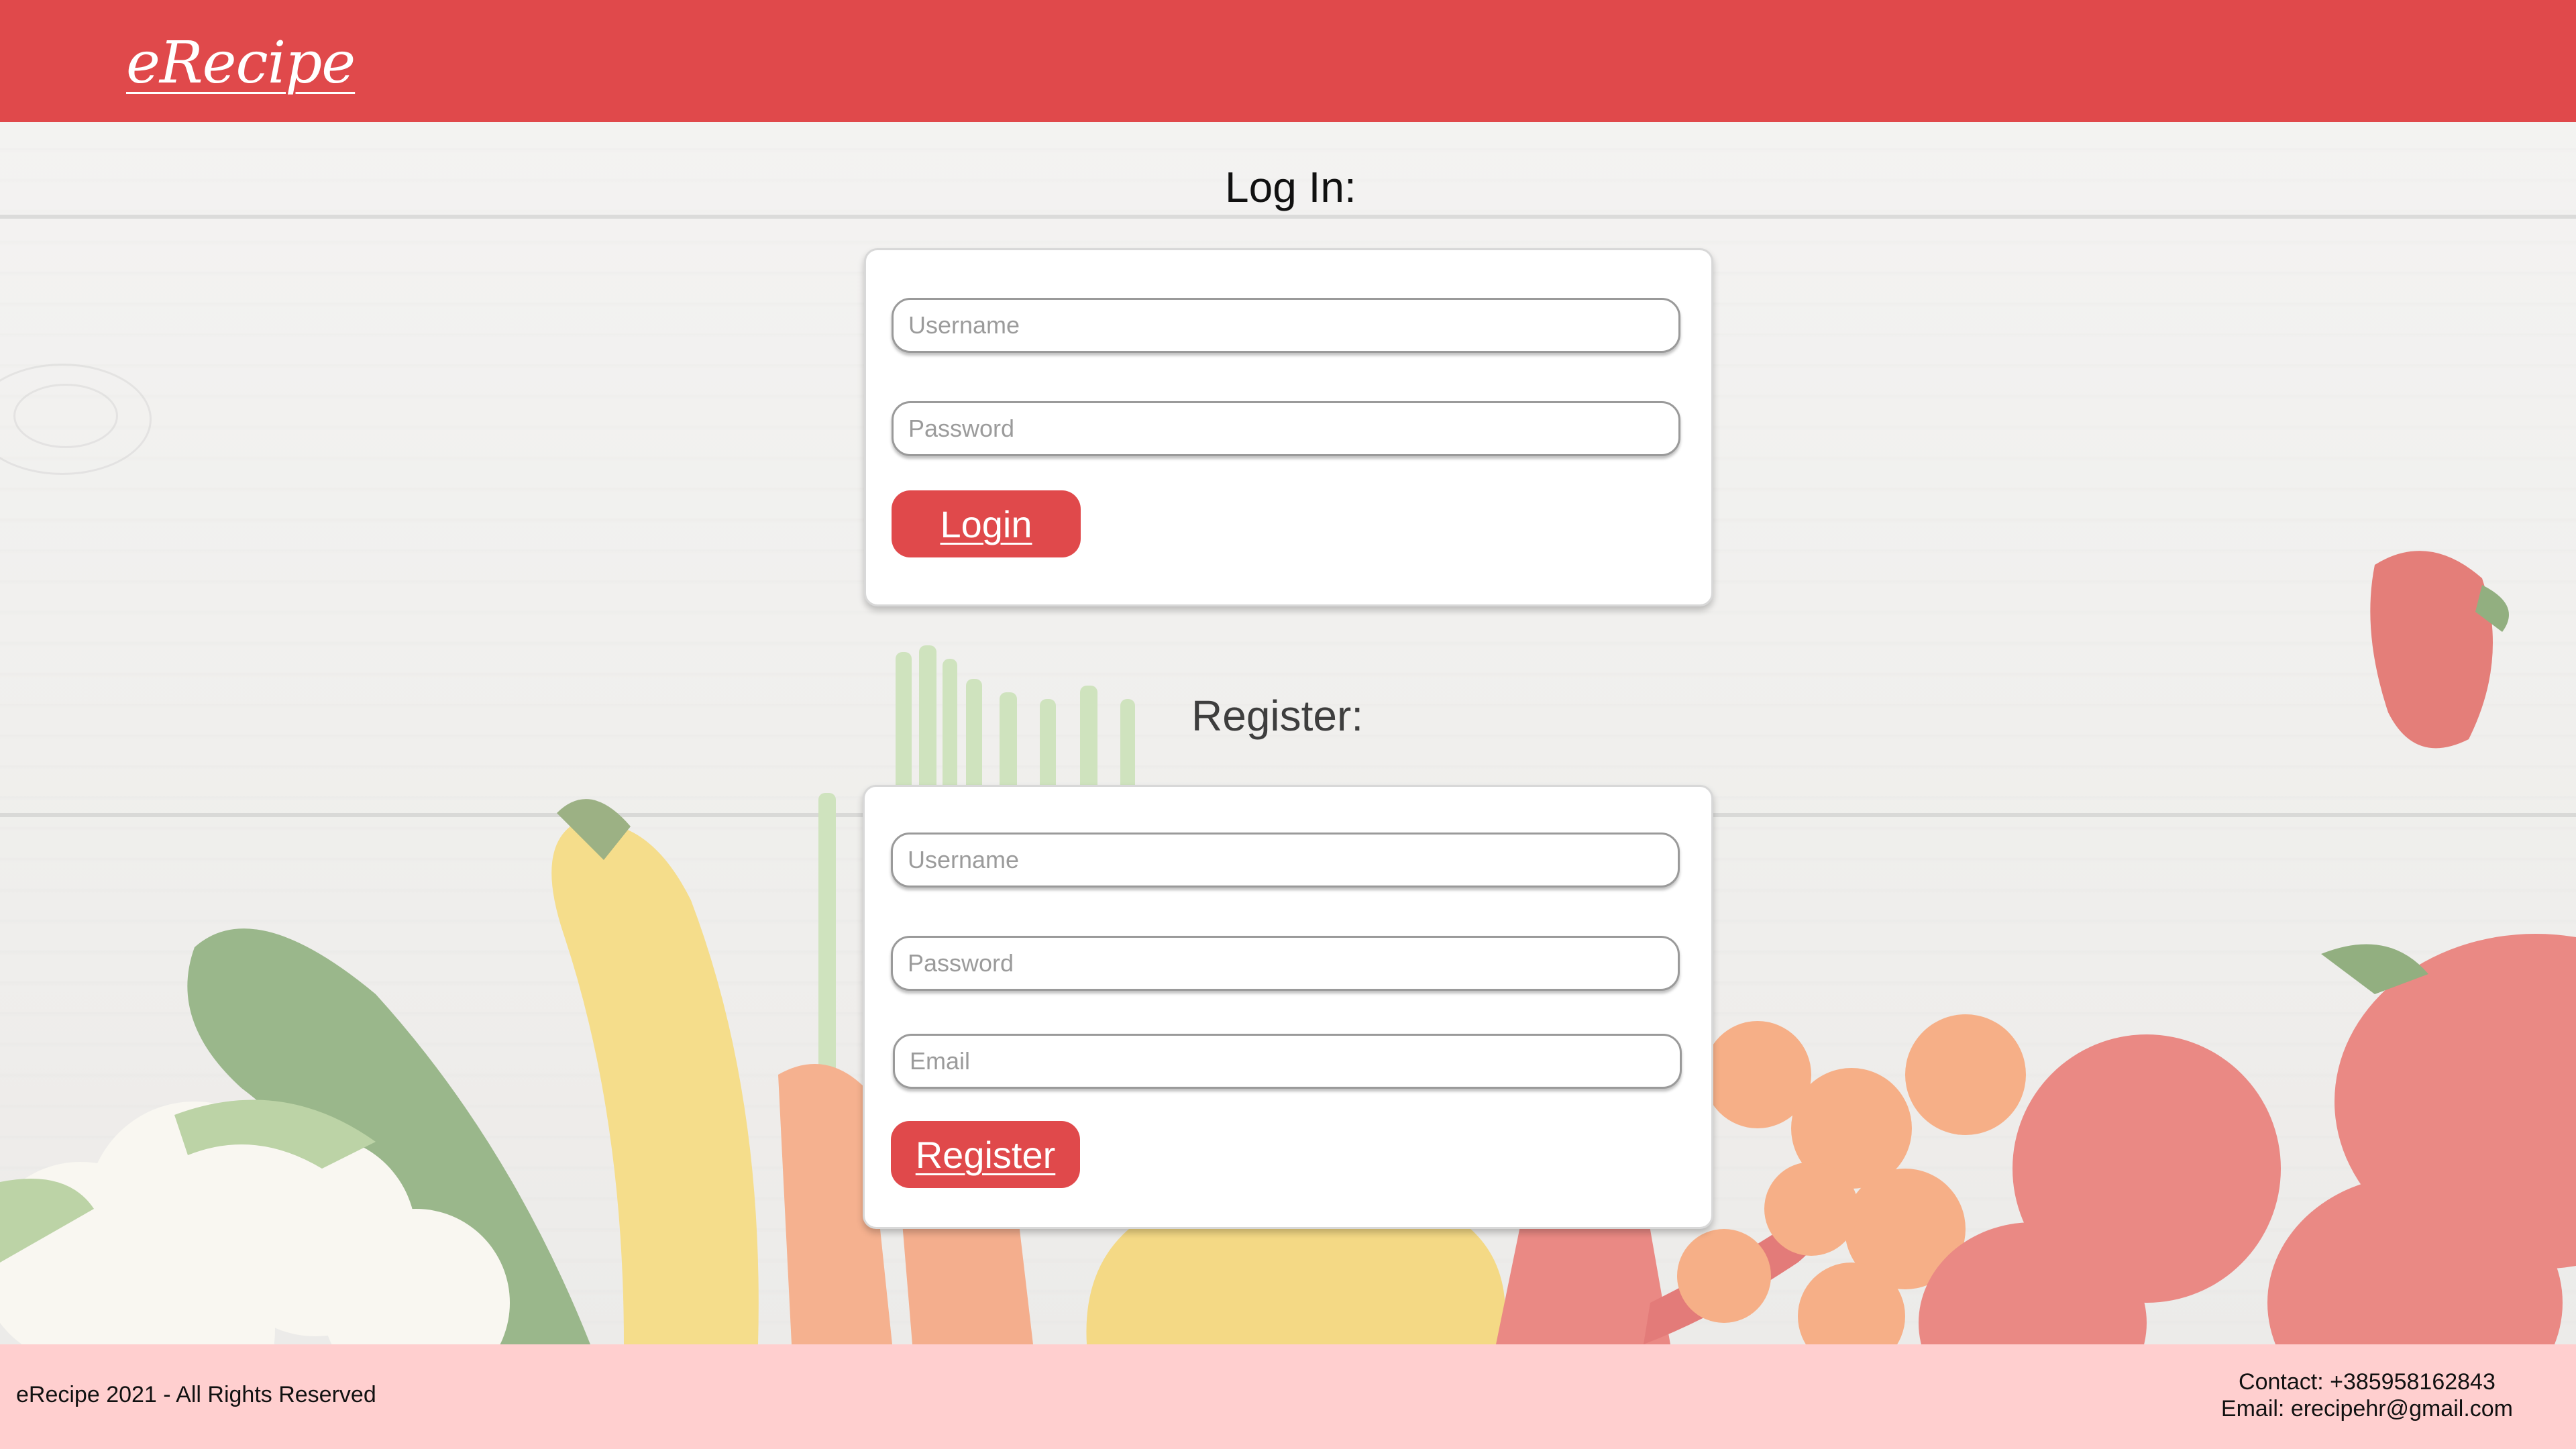  I want to click on register-password-input, so click(1285, 963).